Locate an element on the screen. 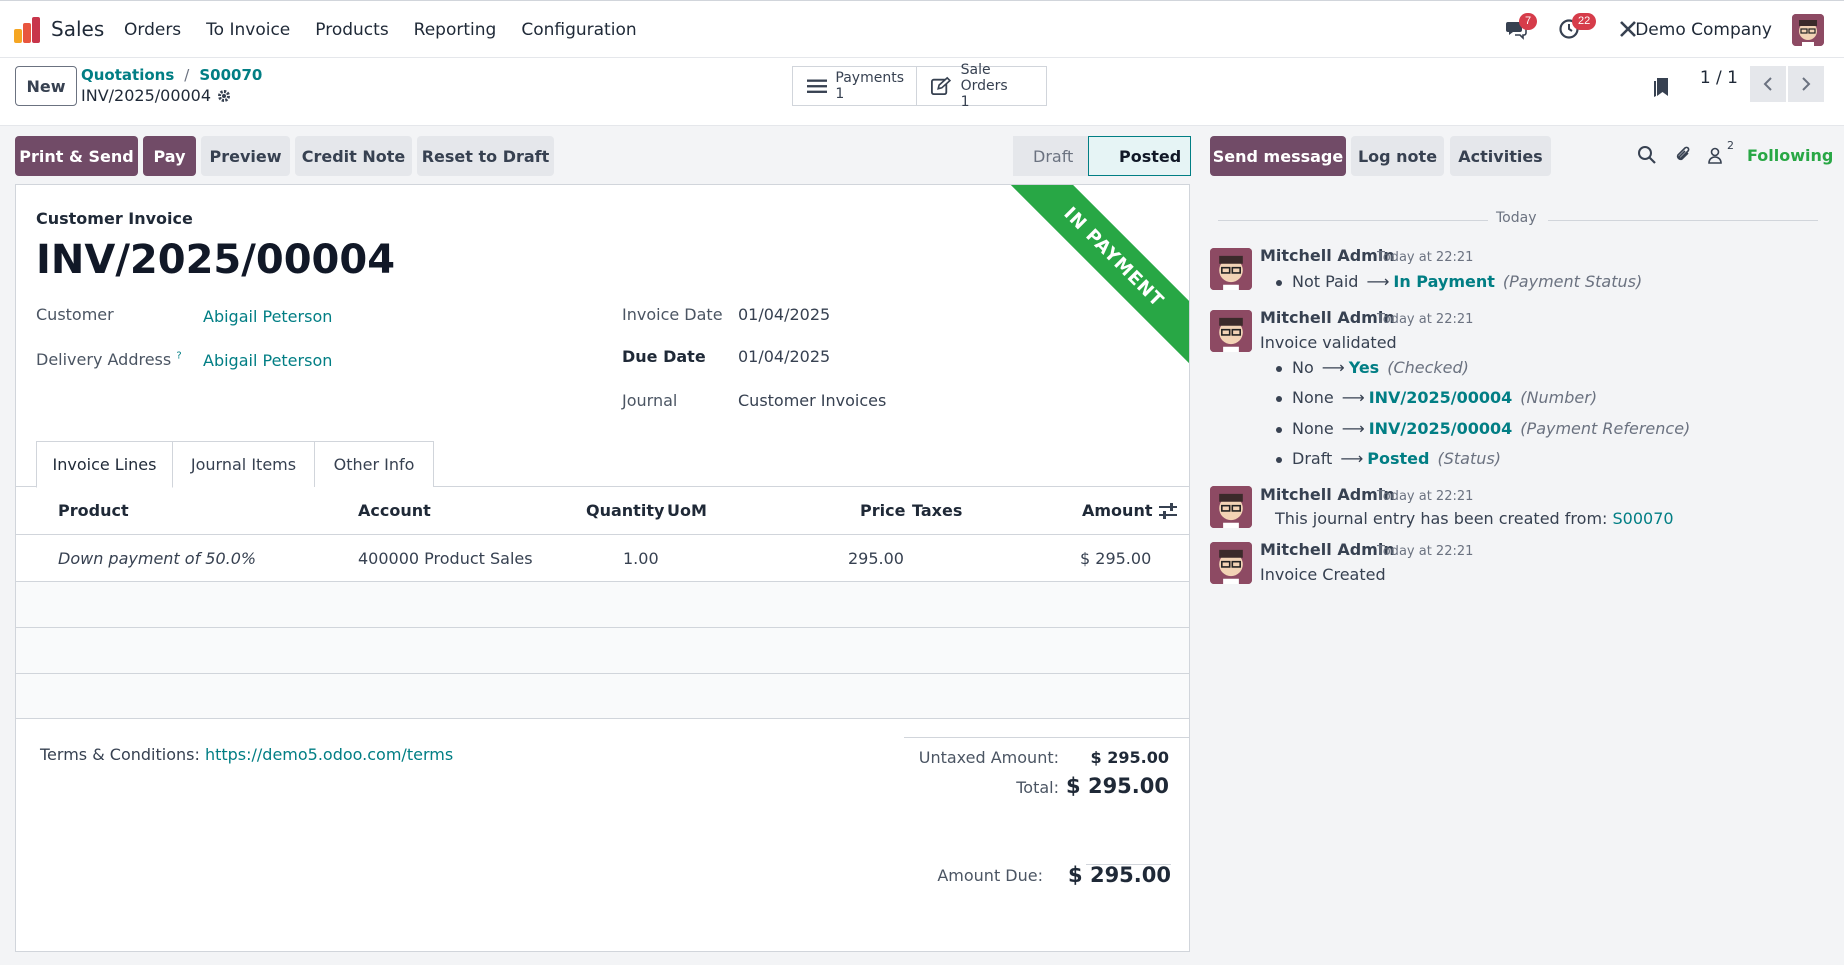 This screenshot has width=1844, height=965. help-tooltip-icon: ? is located at coordinates (178, 356).